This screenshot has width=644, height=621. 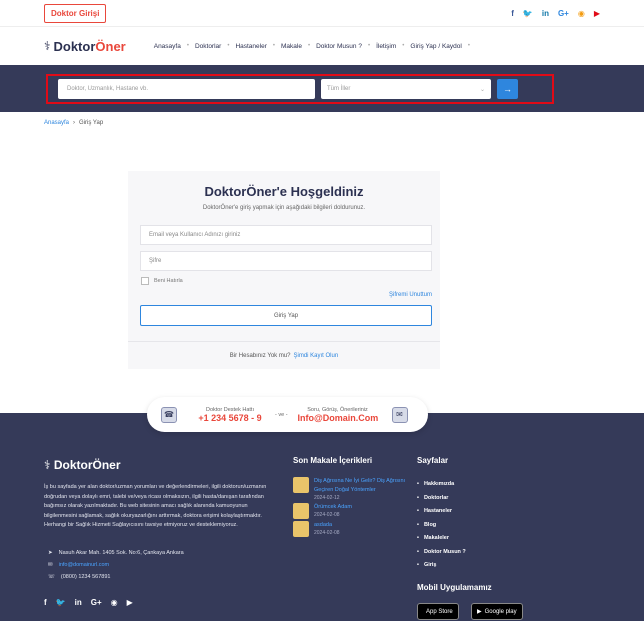 I want to click on city-select: Tüm İller ⌄, so click(x=406, y=89).